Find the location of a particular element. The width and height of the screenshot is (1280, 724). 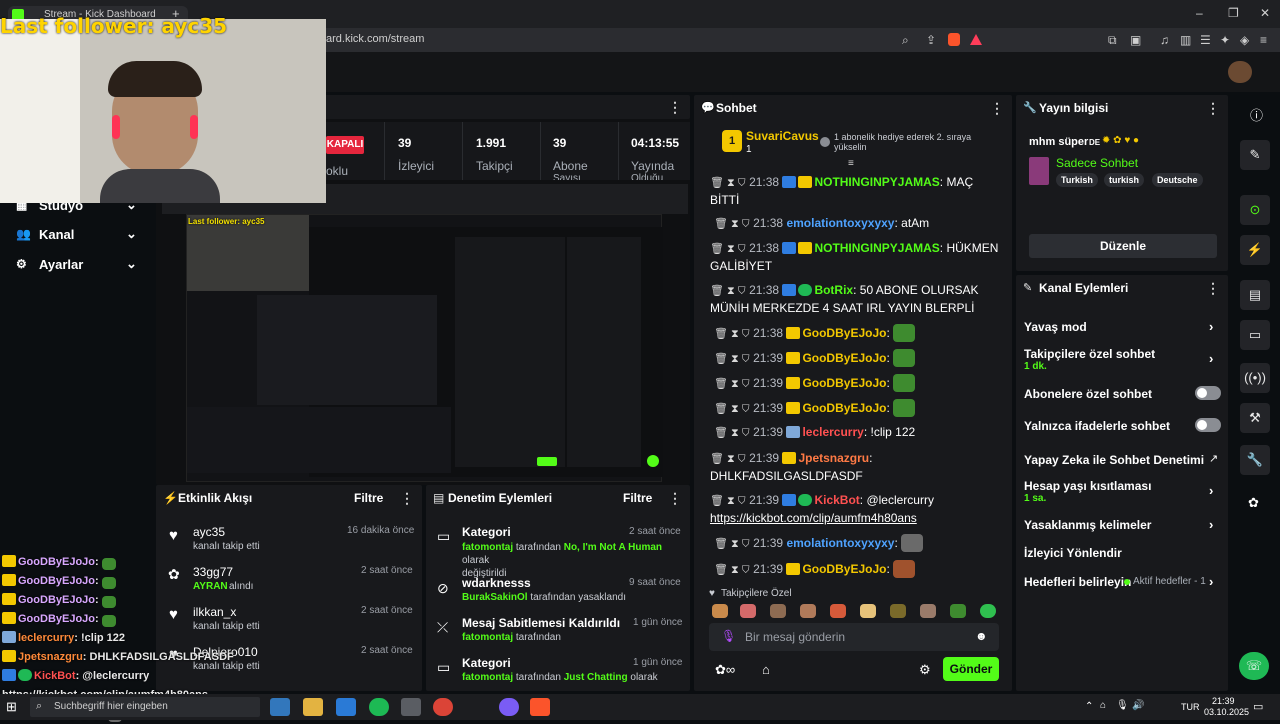

language-indicator: TUR is located at coordinates (1190, 707).